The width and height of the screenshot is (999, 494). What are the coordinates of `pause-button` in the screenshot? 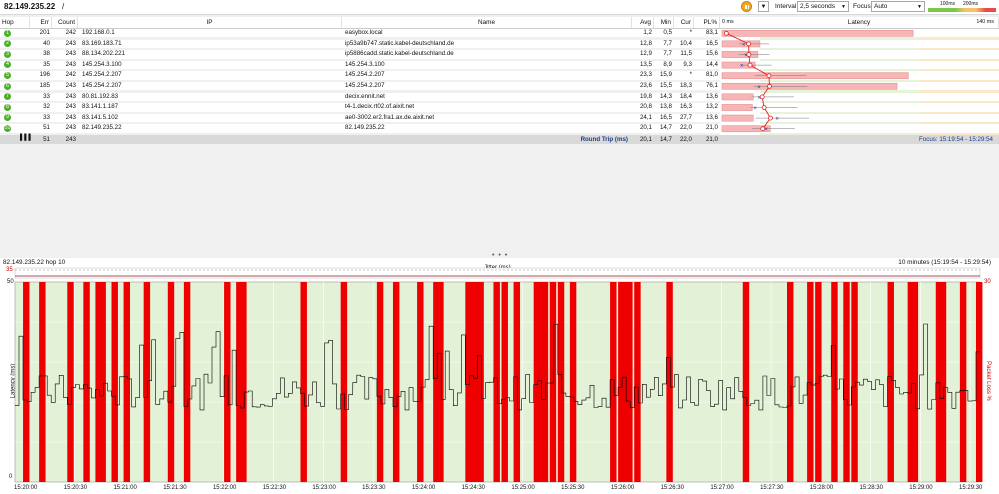 It's located at (746, 6).